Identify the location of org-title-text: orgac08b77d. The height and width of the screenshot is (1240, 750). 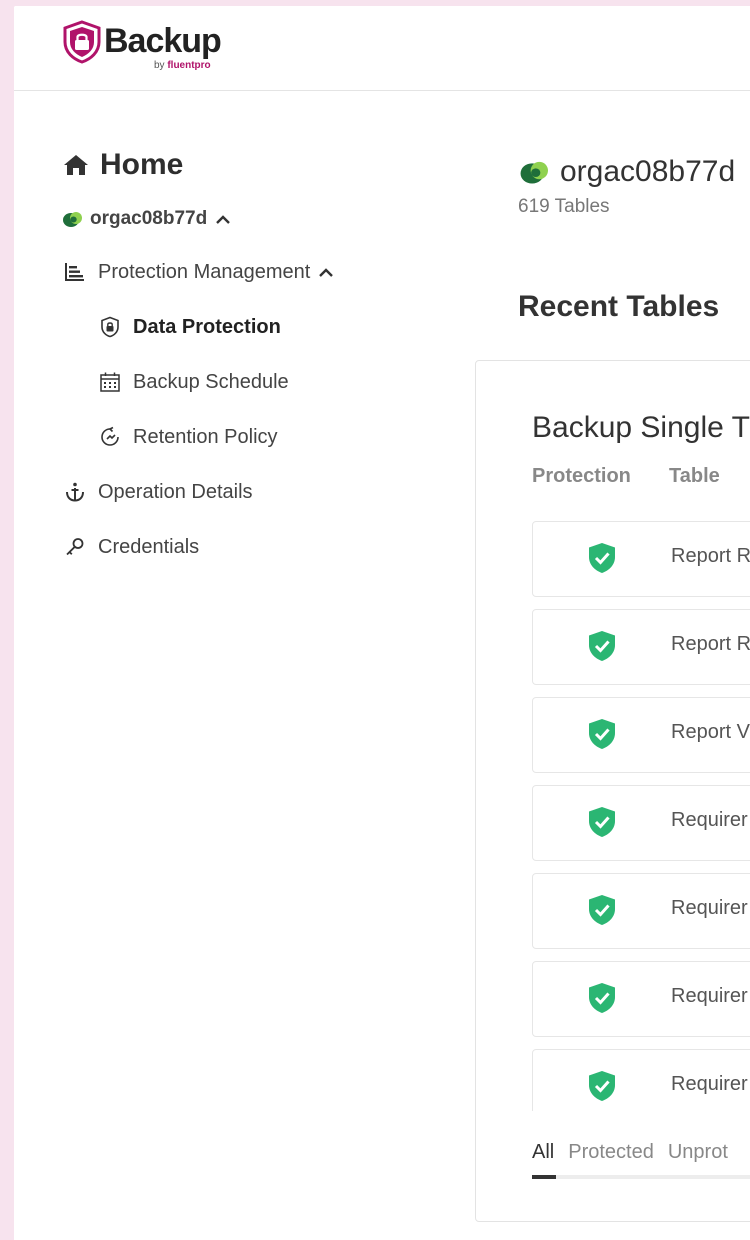
(648, 171).